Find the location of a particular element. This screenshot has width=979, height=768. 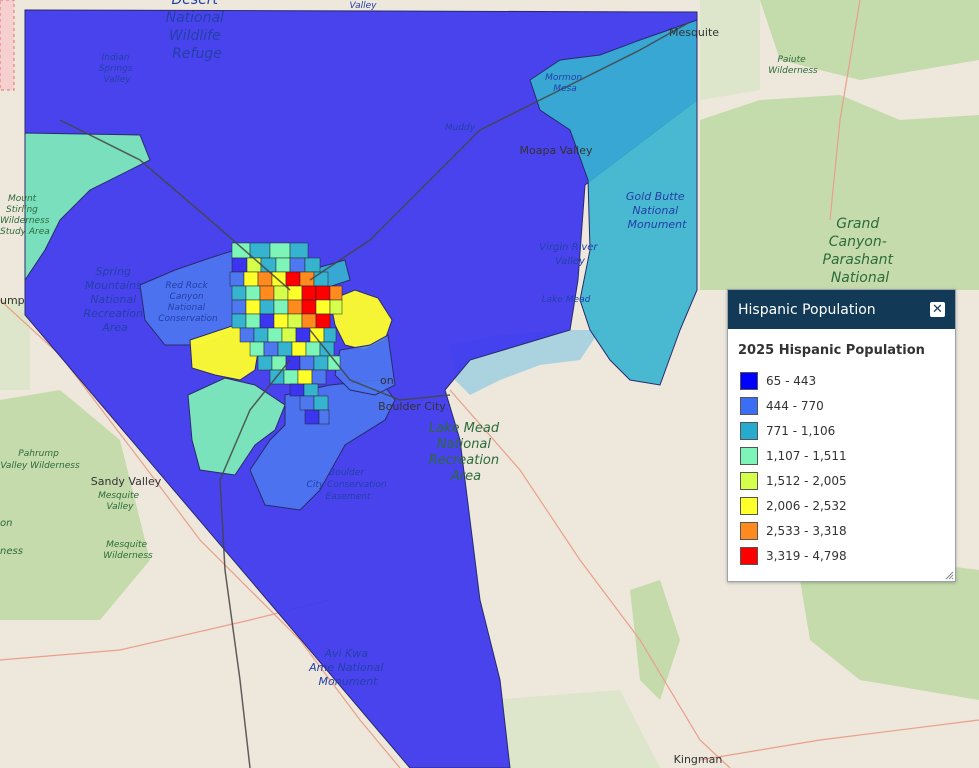

legend-range-label: 2,533 - 3,318 is located at coordinates (806, 530).